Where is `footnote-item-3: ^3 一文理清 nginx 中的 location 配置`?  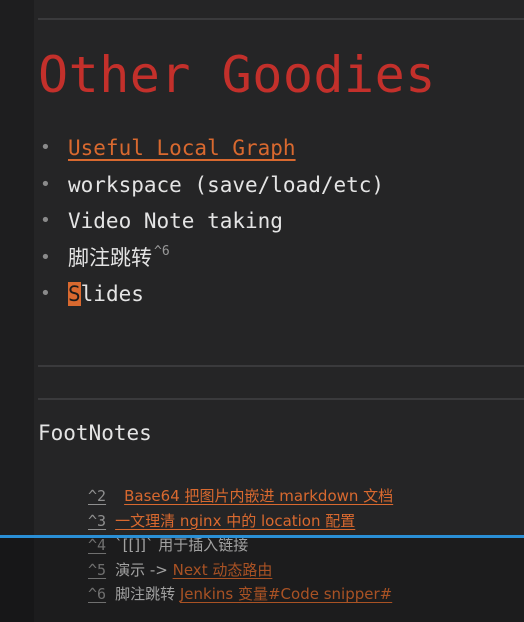 footnote-item-3: ^3 一文理清 nginx 中的 location 配置 is located at coordinates (240, 521).